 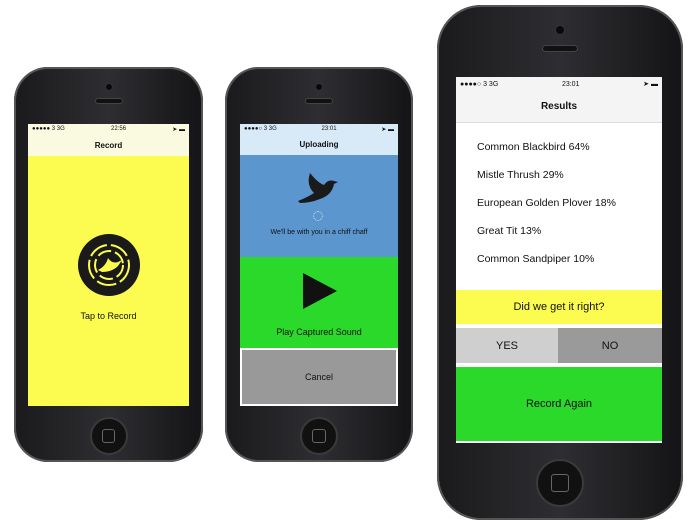 I want to click on clock: 22:56, so click(x=119, y=129).